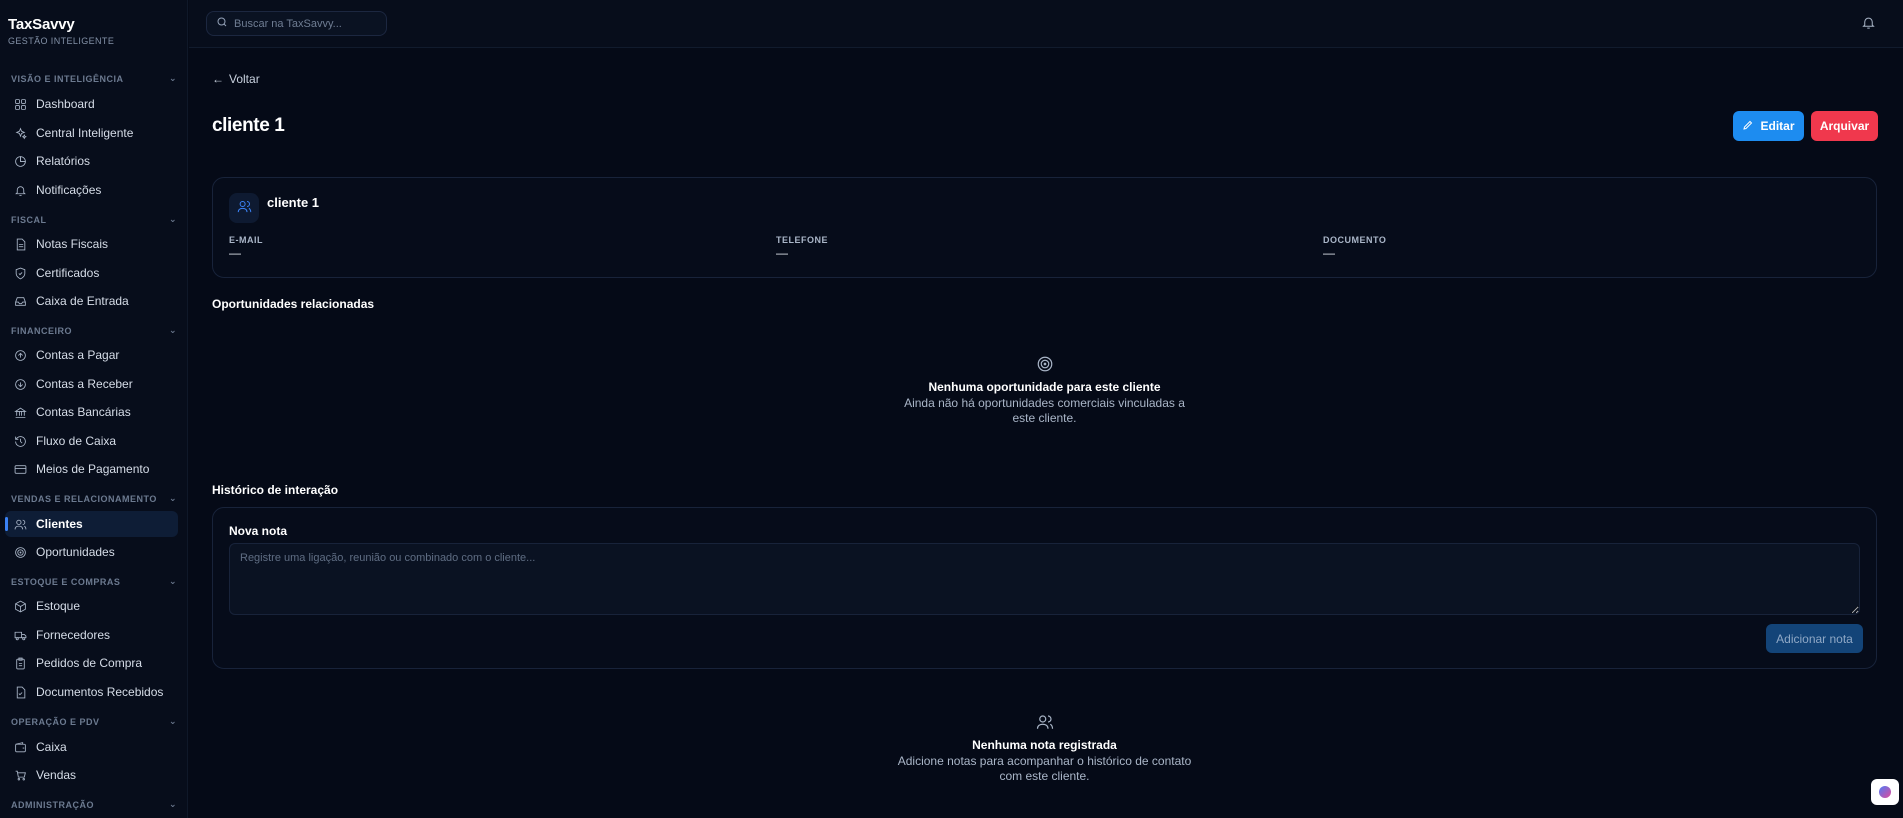 This screenshot has width=1903, height=818. I want to click on target-icon, so click(1045, 364).